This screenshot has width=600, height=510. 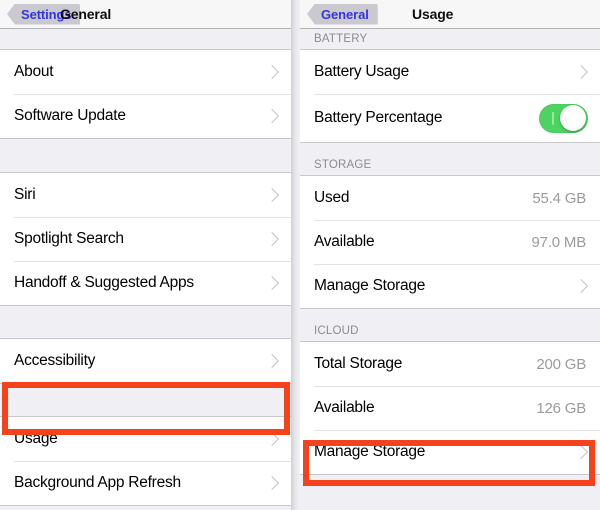 I want to click on row-label: Background App Refresh, so click(x=97, y=482).